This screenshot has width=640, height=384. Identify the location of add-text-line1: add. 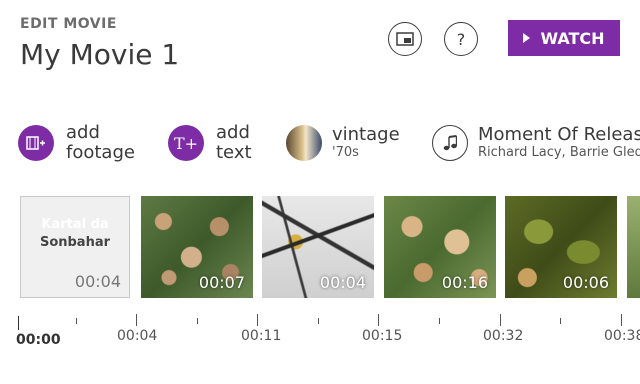
(233, 132).